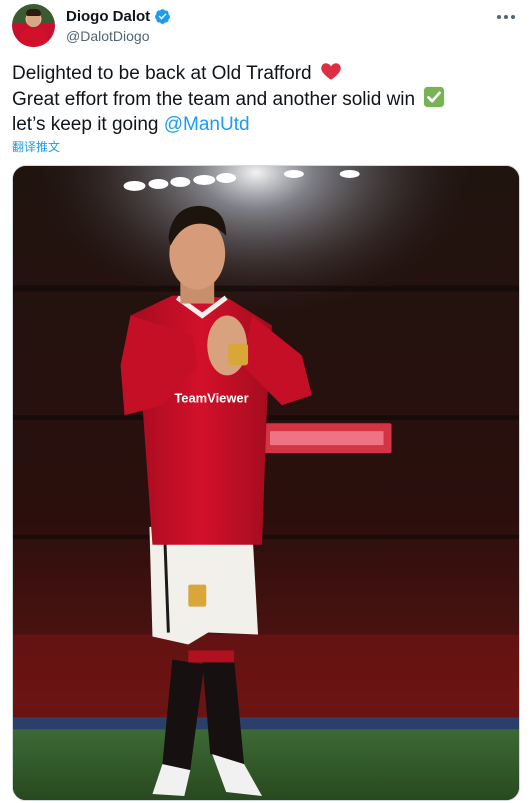 Image resolution: width=530 pixels, height=803 pixels. I want to click on red-heart-icon, so click(331, 71).